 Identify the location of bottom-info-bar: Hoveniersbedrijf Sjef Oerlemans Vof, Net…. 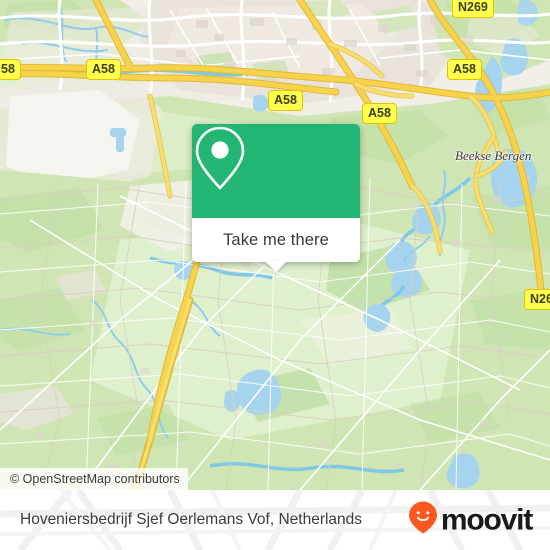
(275, 520).